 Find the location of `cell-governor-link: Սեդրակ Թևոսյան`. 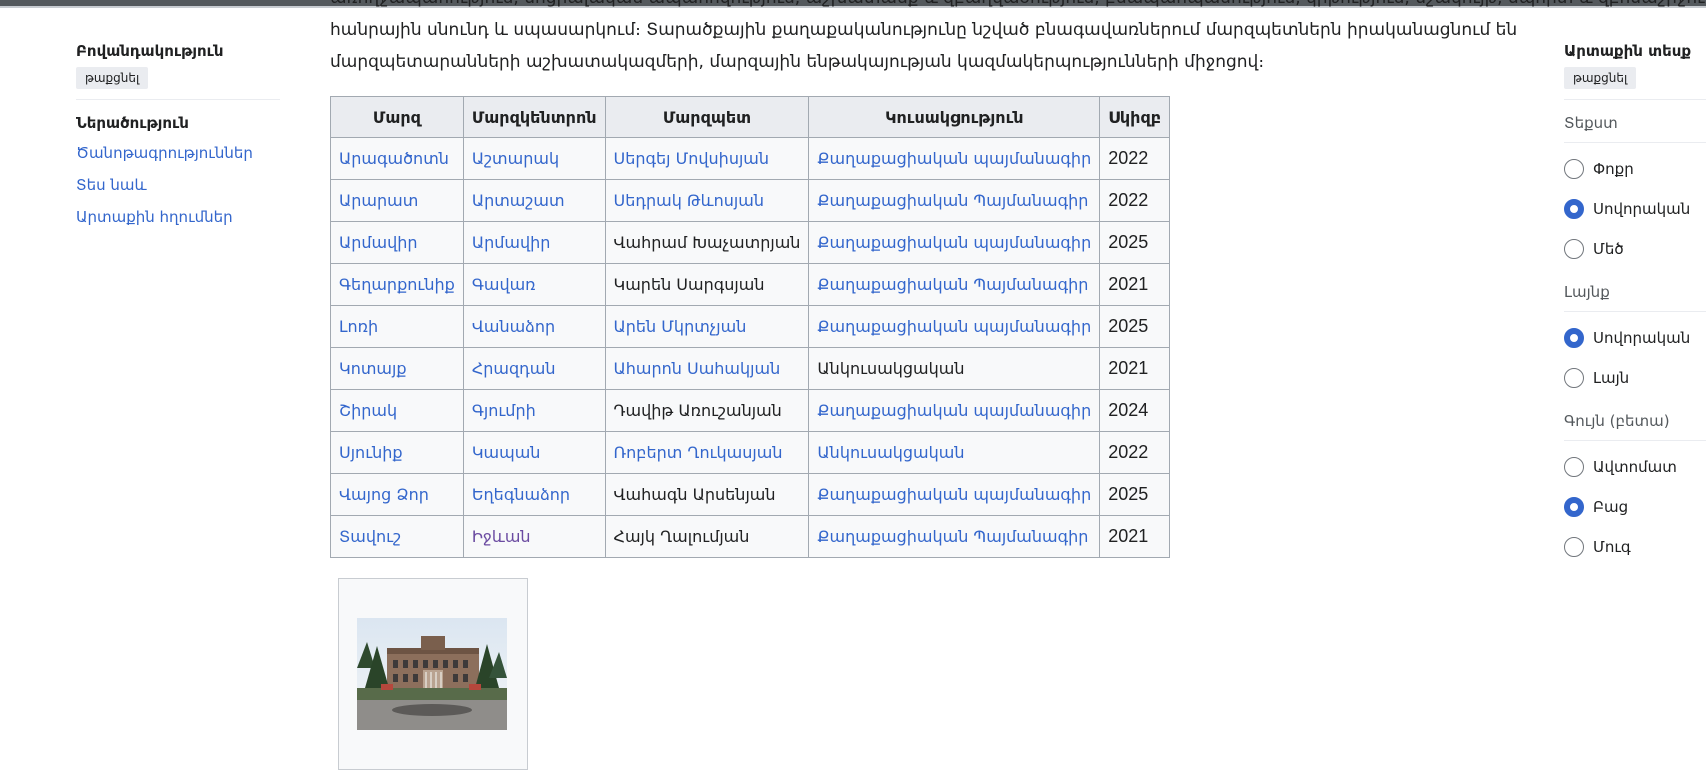

cell-governor-link: Սեդրակ Թևոսյան is located at coordinates (689, 200).